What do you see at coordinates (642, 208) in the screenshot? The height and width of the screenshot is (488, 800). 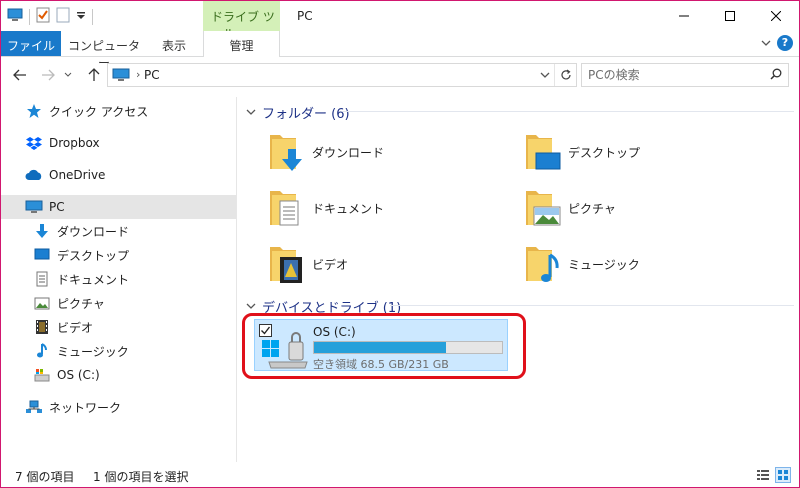 I see `folder-tile-pictures: ピクチャ` at bounding box center [642, 208].